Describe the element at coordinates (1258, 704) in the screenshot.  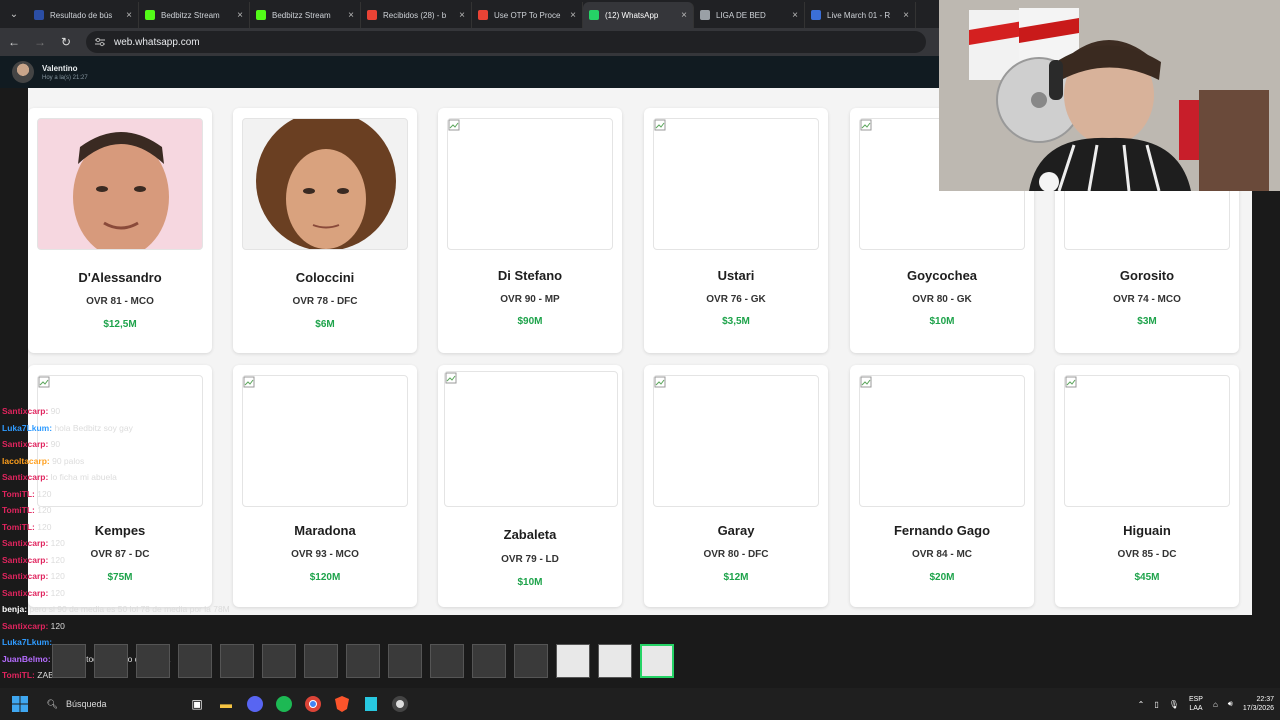
I see `clock: 22:37 17/3/2026` at that location.